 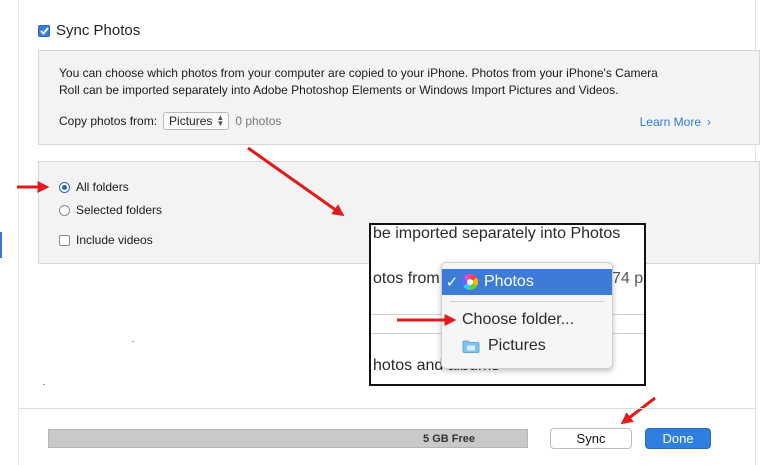 What do you see at coordinates (387, 408) in the screenshot?
I see `footer-divider` at bounding box center [387, 408].